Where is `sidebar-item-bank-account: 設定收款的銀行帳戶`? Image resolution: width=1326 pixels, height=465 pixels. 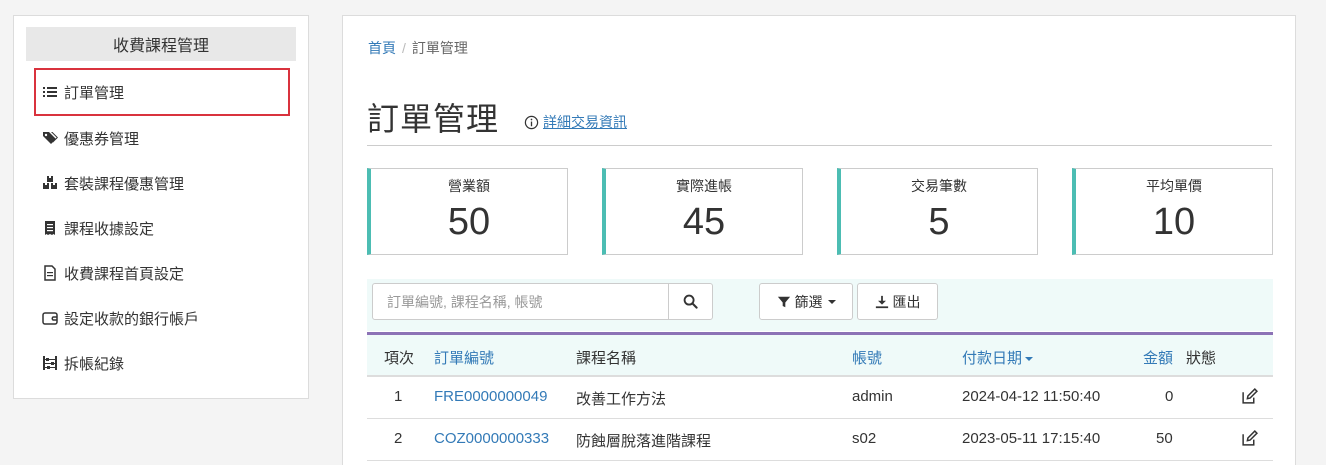 sidebar-item-bank-account: 設定收款的銀行帳戶 is located at coordinates (162, 318).